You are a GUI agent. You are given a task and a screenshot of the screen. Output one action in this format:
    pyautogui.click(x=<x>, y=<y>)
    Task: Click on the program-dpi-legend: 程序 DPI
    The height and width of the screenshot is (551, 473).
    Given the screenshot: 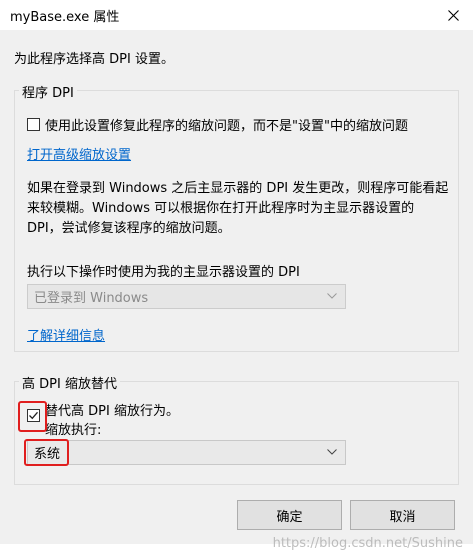 What is the action you would take?
    pyautogui.click(x=48, y=91)
    